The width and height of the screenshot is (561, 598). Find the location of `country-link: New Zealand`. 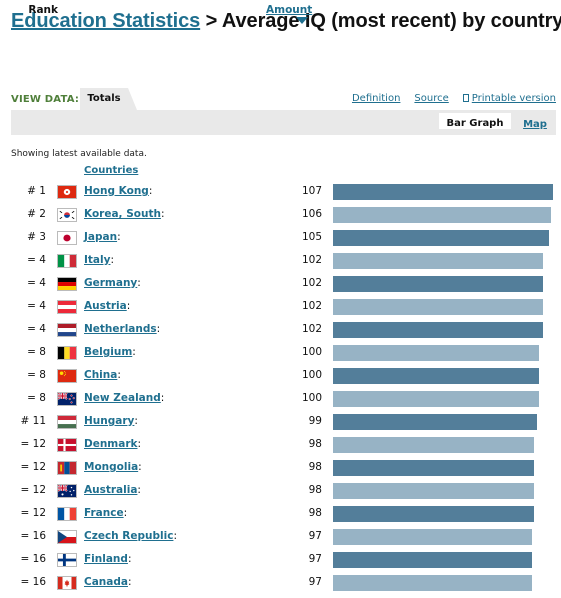

country-link: New Zealand is located at coordinates (122, 398).